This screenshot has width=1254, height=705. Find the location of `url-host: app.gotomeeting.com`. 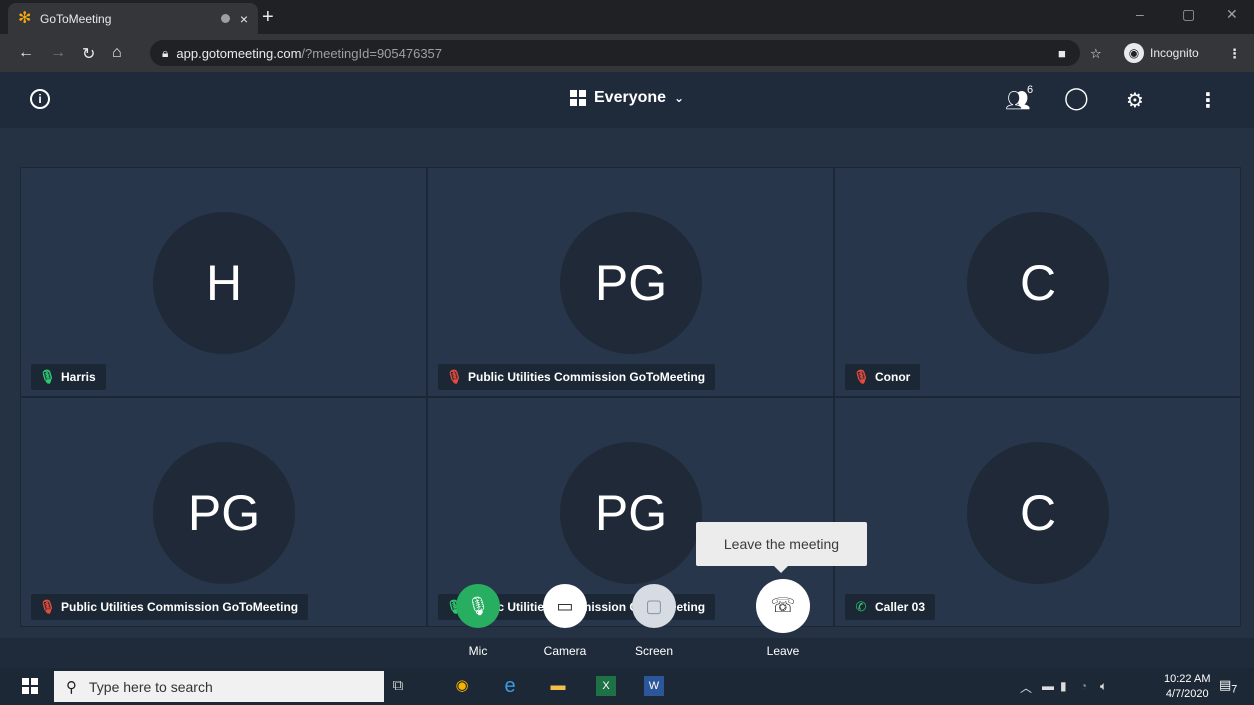

url-host: app.gotomeeting.com is located at coordinates (239, 53).